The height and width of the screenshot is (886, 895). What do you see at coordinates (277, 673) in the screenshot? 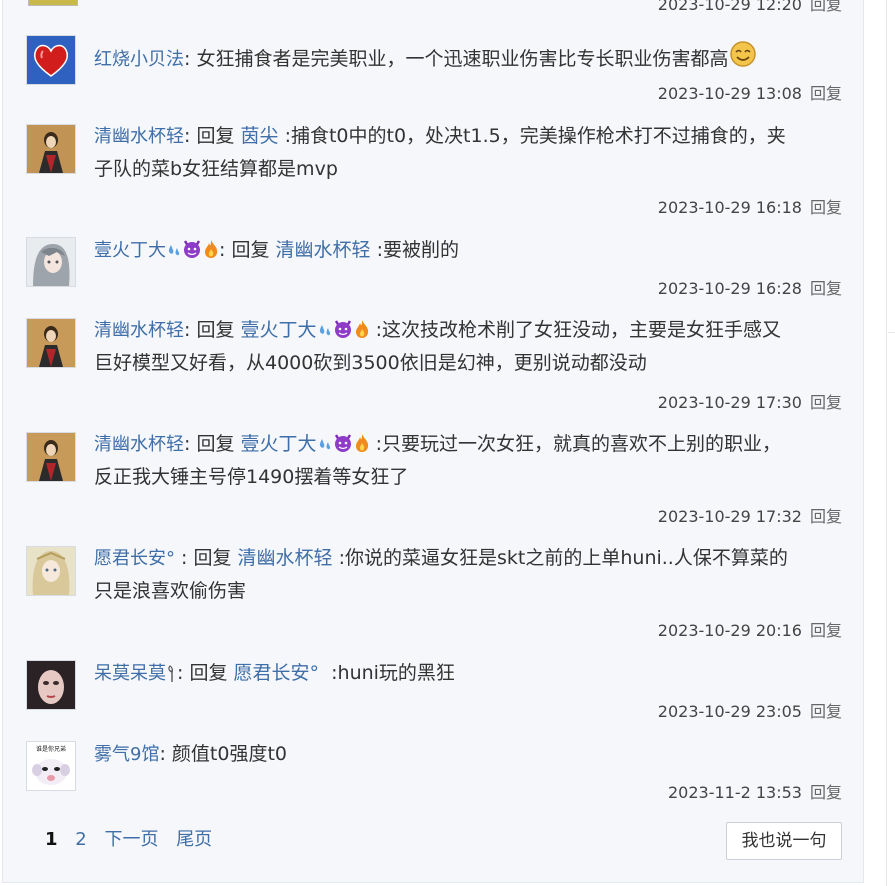
I see `reply-target-user: 愿君长安°` at bounding box center [277, 673].